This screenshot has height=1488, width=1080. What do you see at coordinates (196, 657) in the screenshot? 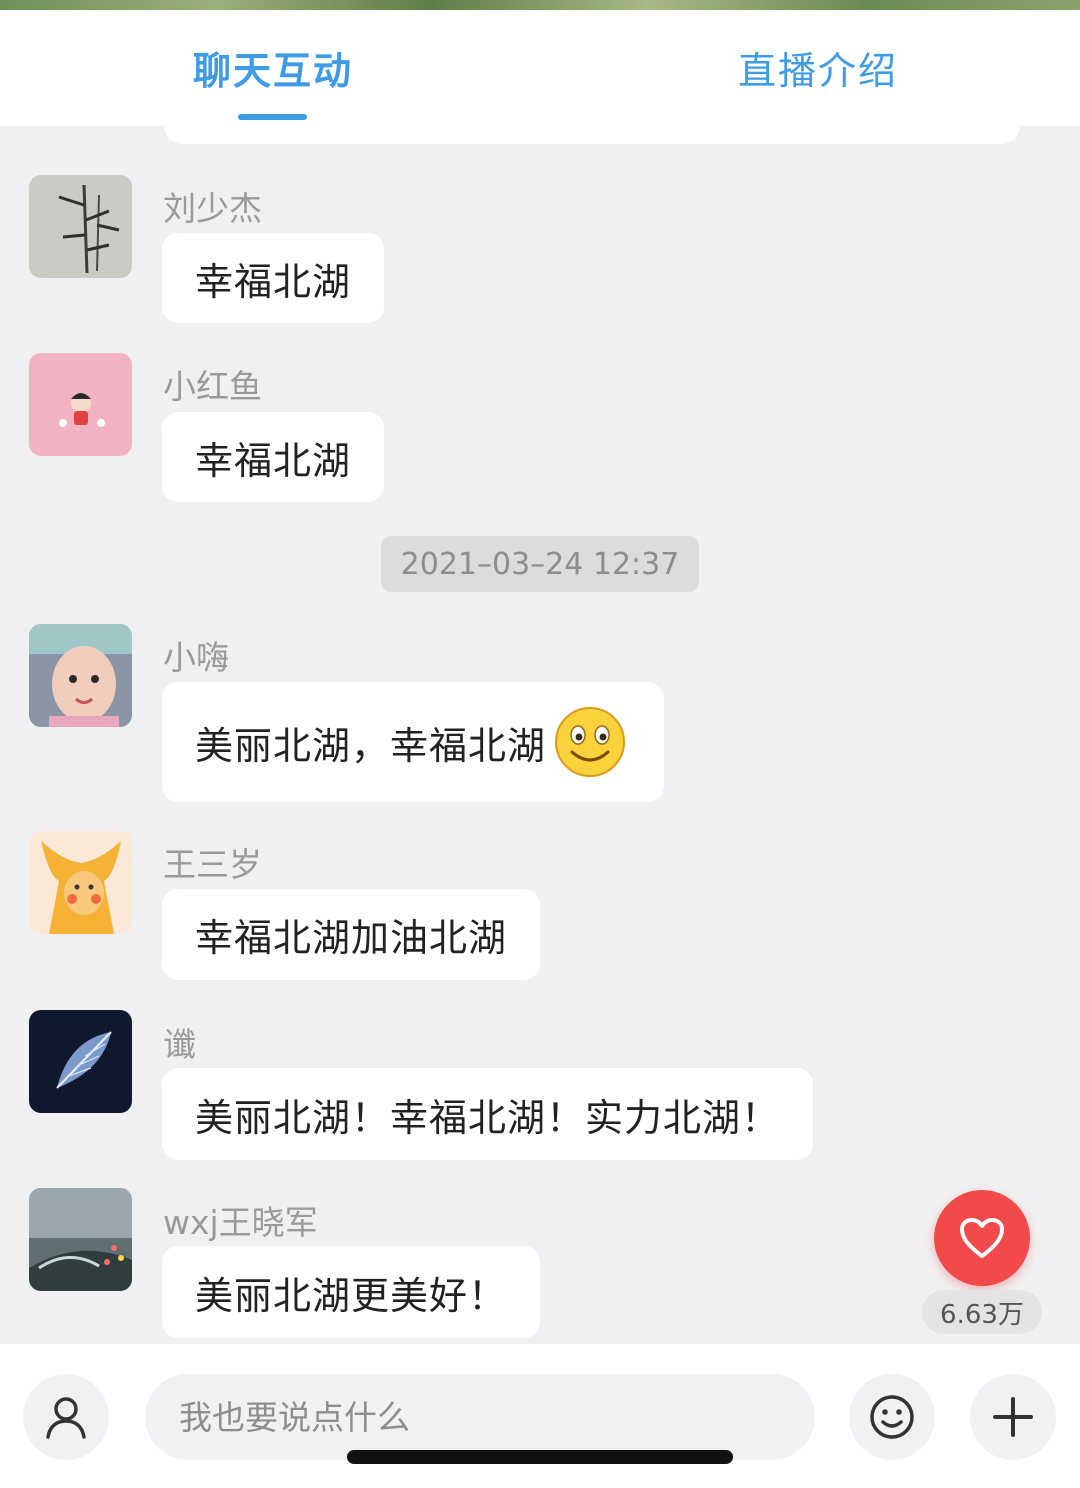
I see `nickname: 小嗨` at bounding box center [196, 657].